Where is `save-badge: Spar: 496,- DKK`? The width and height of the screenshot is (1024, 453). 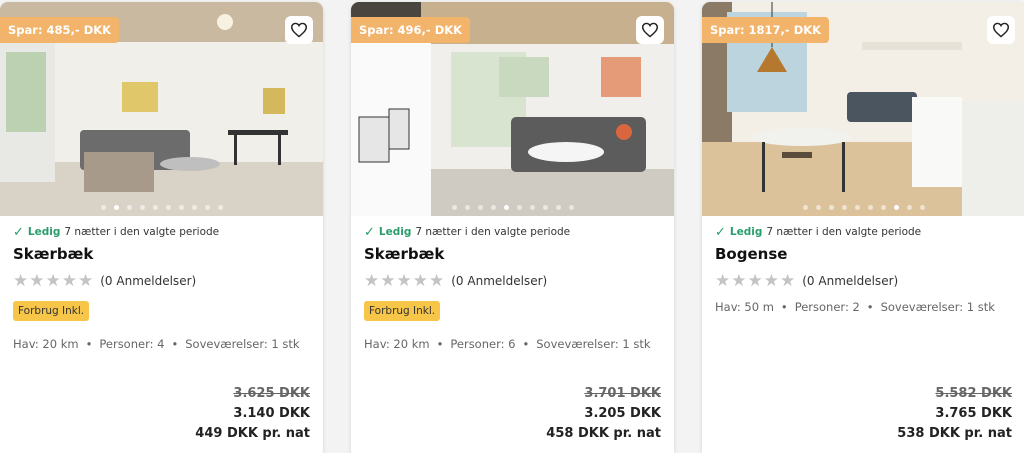
save-badge: Spar: 496,- DKK is located at coordinates (411, 30).